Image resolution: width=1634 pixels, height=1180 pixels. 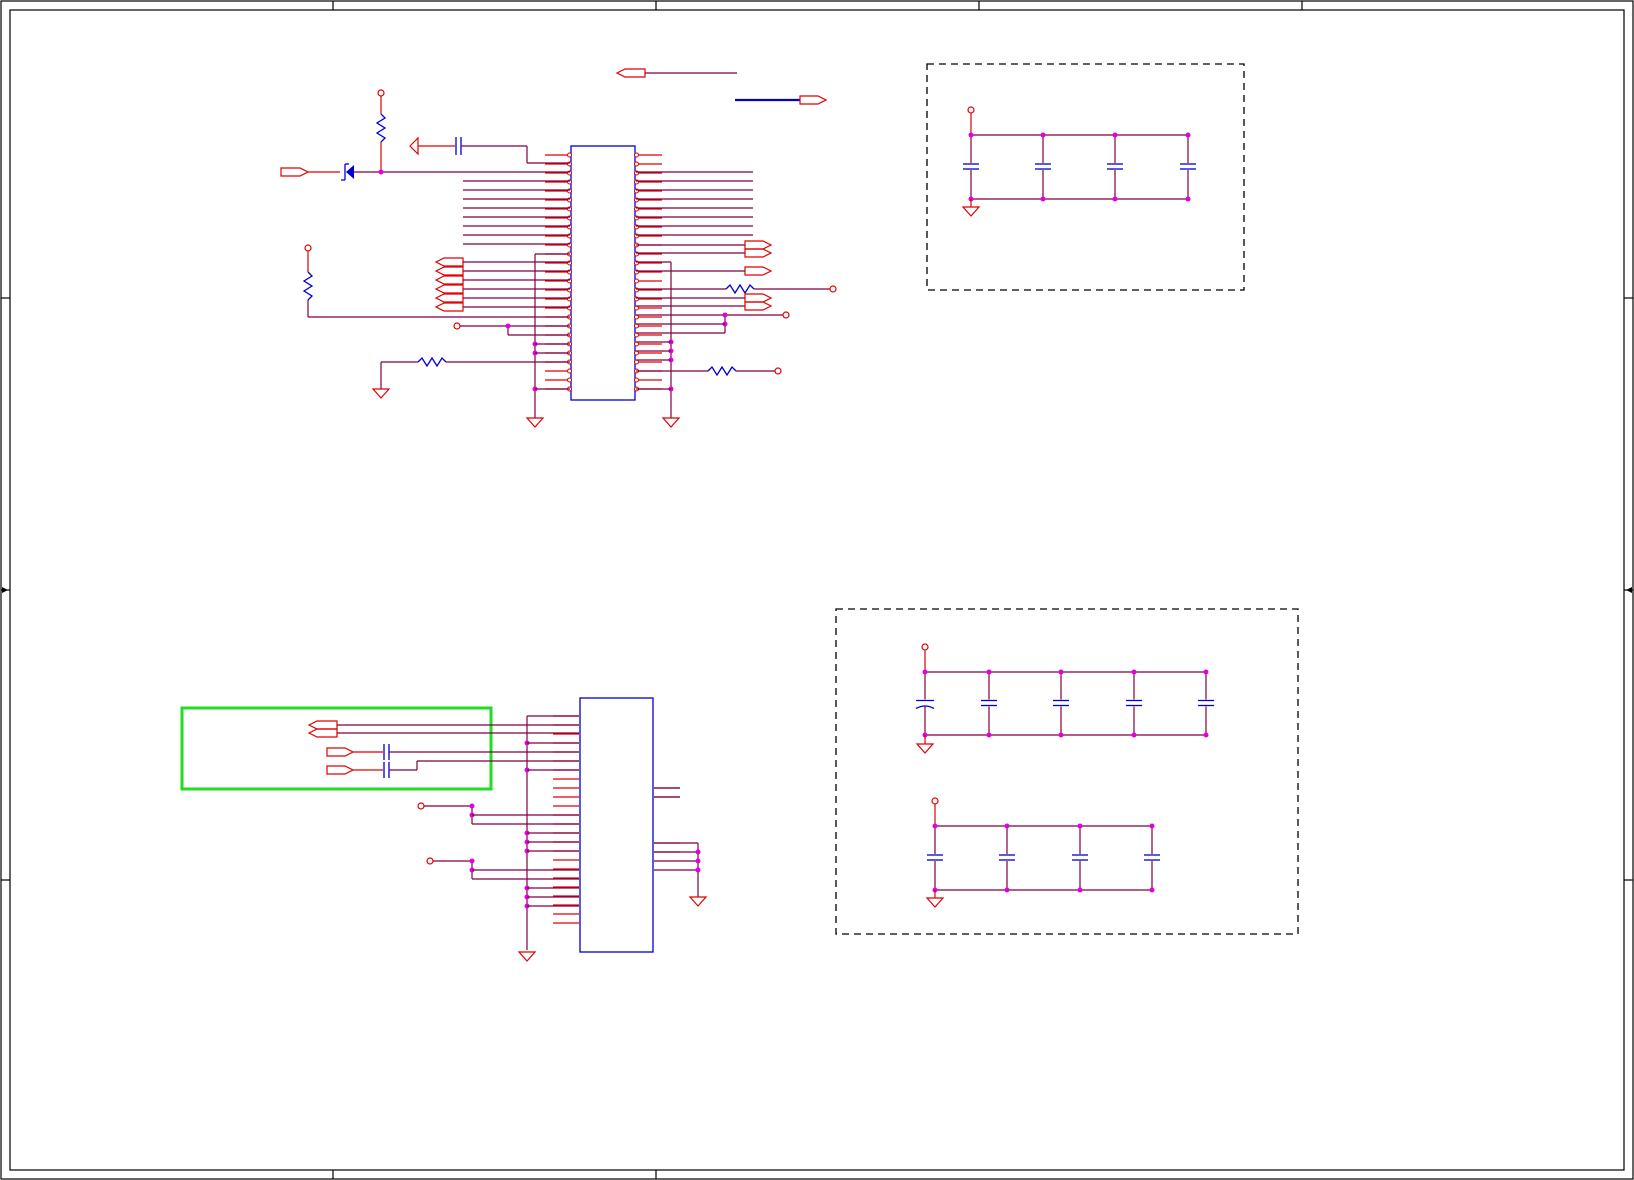 What do you see at coordinates (1067, 771) in the screenshot?
I see `decoupling-group-bottom` at bounding box center [1067, 771].